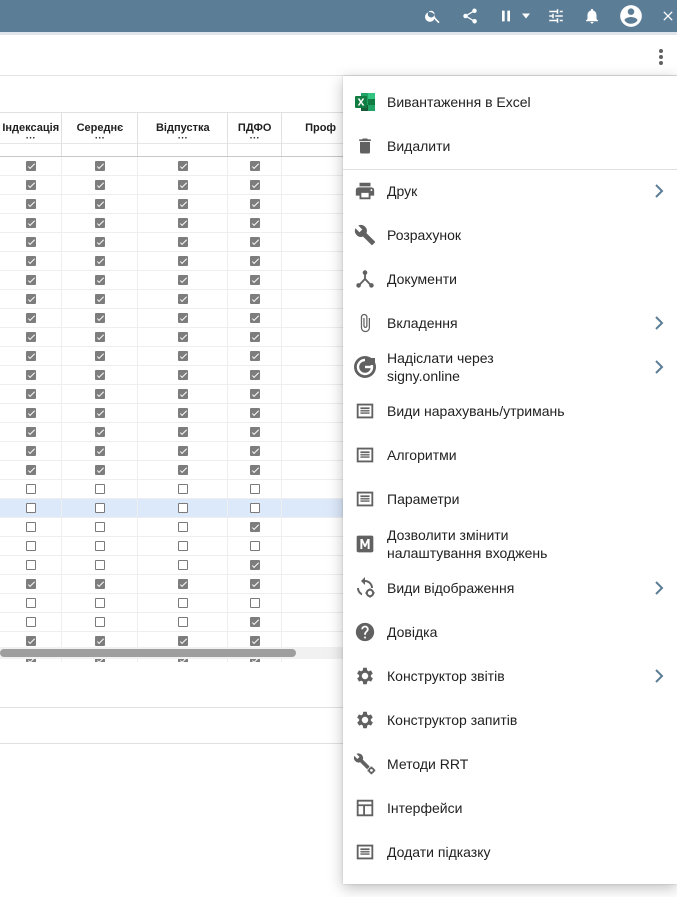 The image size is (677, 897). What do you see at coordinates (510, 279) in the screenshot?
I see `menu-item-5: Документи` at bounding box center [510, 279].